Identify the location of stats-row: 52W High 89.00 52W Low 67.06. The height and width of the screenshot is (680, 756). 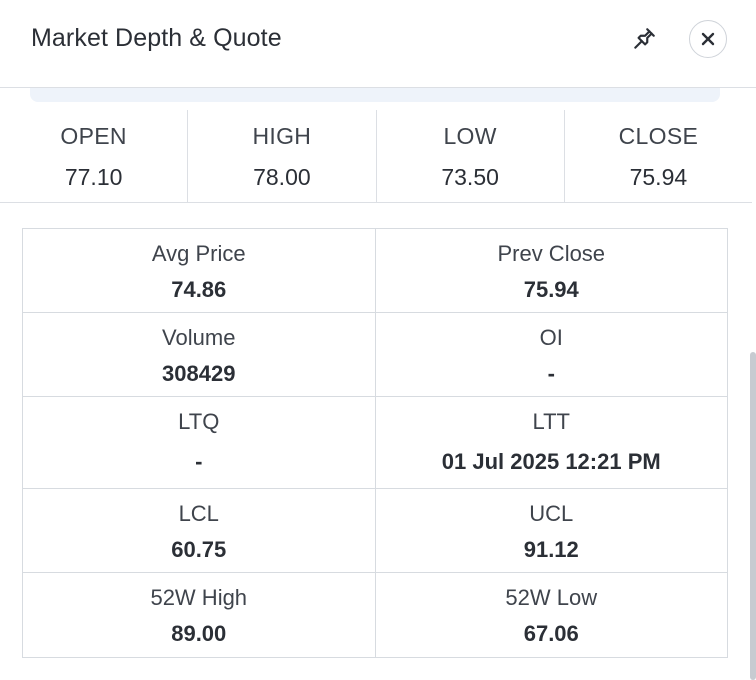
(375, 615).